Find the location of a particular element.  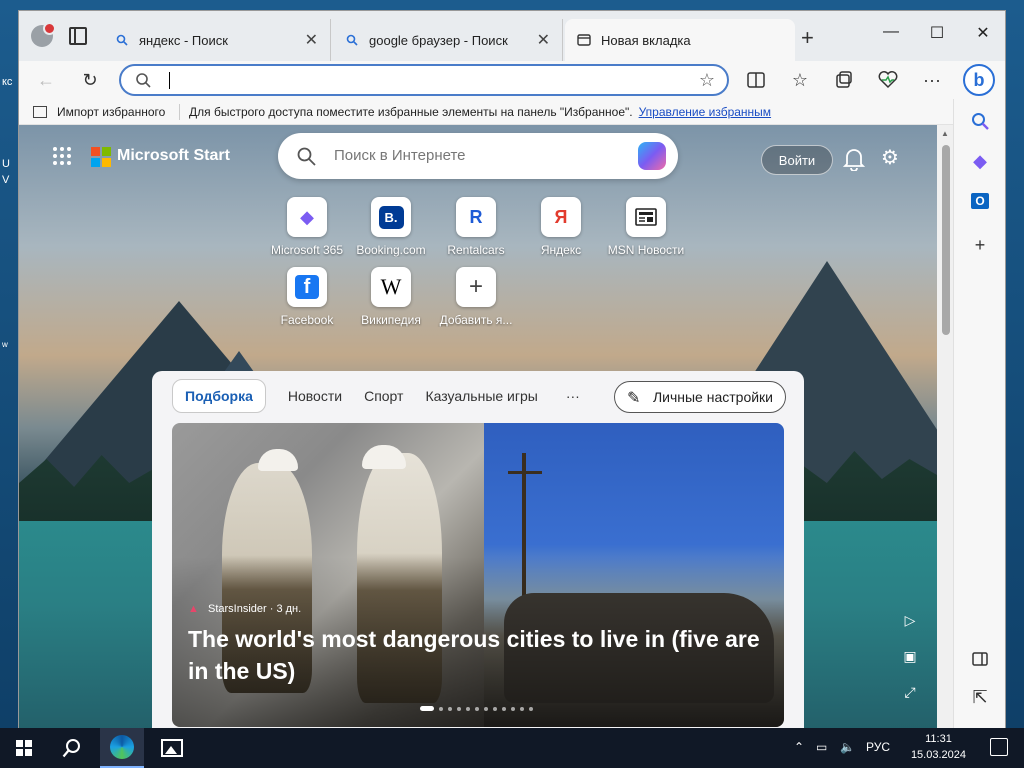

quick-link-yandex: Я Яндекс is located at coordinates (561, 227).